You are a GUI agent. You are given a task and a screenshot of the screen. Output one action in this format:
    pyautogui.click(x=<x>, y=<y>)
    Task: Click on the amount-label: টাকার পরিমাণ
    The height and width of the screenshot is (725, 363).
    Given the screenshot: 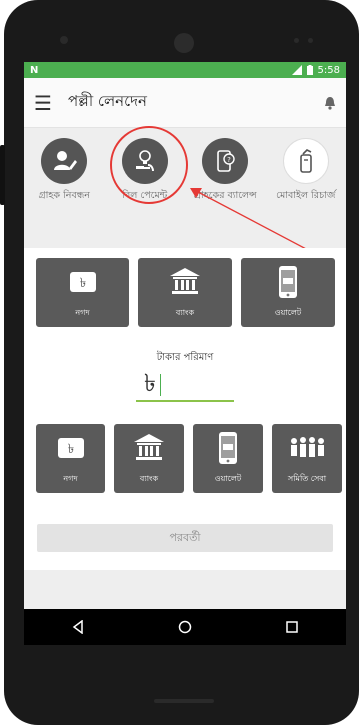 What is the action you would take?
    pyautogui.click(x=185, y=357)
    